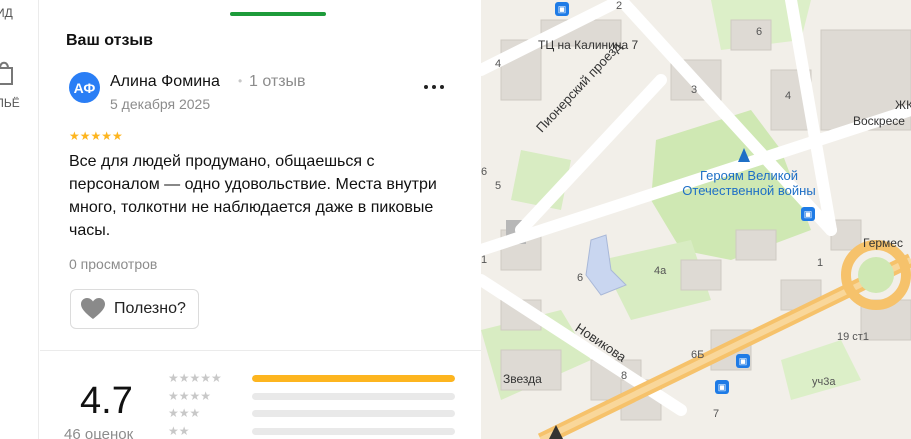 This screenshot has height=439, width=911. Describe the element at coordinates (190, 396) in the screenshot. I see `rating-row-stars: ★★★★` at that location.